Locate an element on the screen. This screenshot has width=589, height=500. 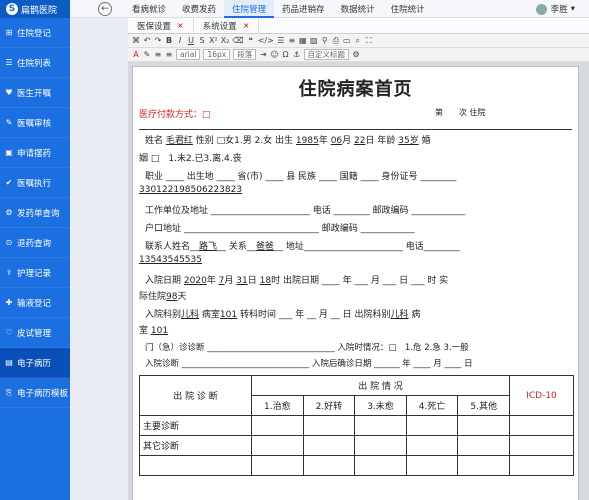
preview-icon: ▭ is located at coordinates (347, 40).